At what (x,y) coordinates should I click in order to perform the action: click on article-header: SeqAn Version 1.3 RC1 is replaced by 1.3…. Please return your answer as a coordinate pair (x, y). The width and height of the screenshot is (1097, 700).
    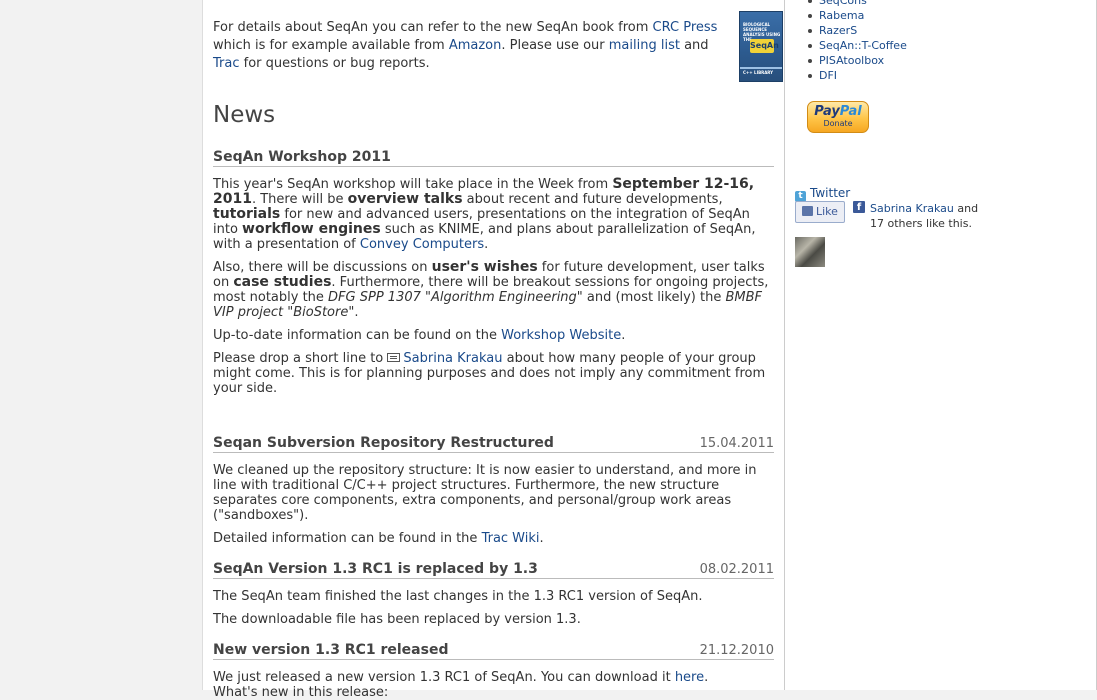
    Looking at the image, I should click on (493, 569).